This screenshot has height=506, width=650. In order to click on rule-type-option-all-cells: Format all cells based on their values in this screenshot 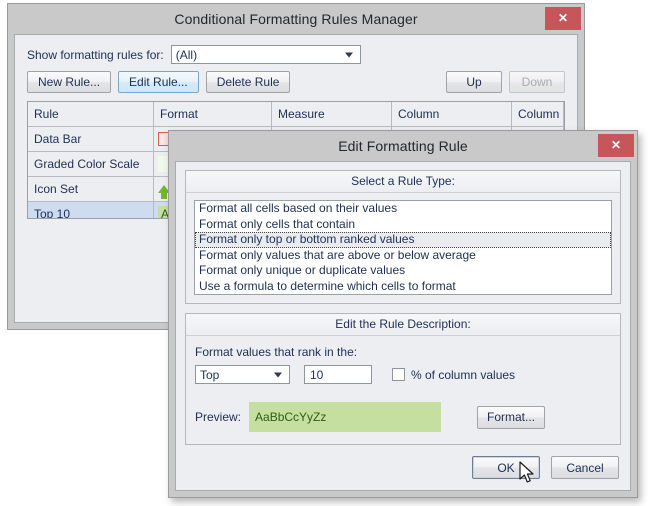, I will do `click(403, 209)`.